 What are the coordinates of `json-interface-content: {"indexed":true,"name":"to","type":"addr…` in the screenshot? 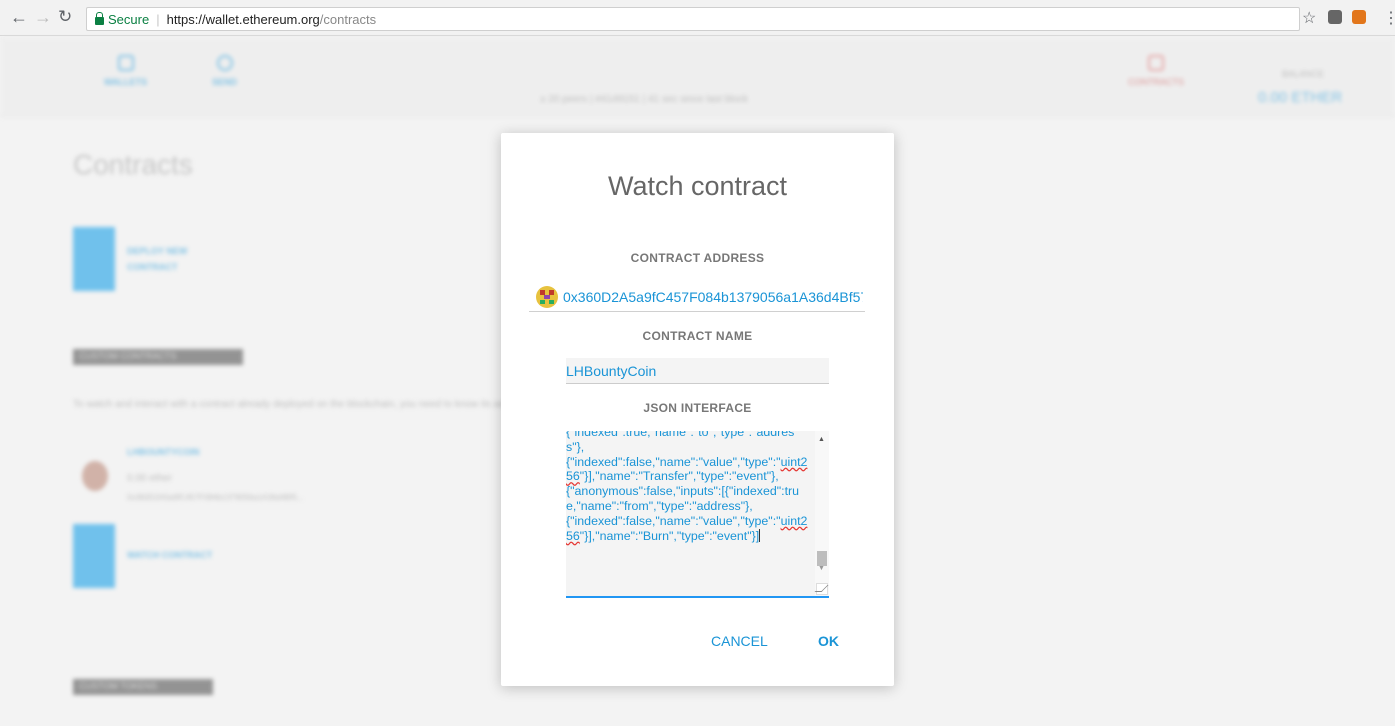 It's located at (688, 487).